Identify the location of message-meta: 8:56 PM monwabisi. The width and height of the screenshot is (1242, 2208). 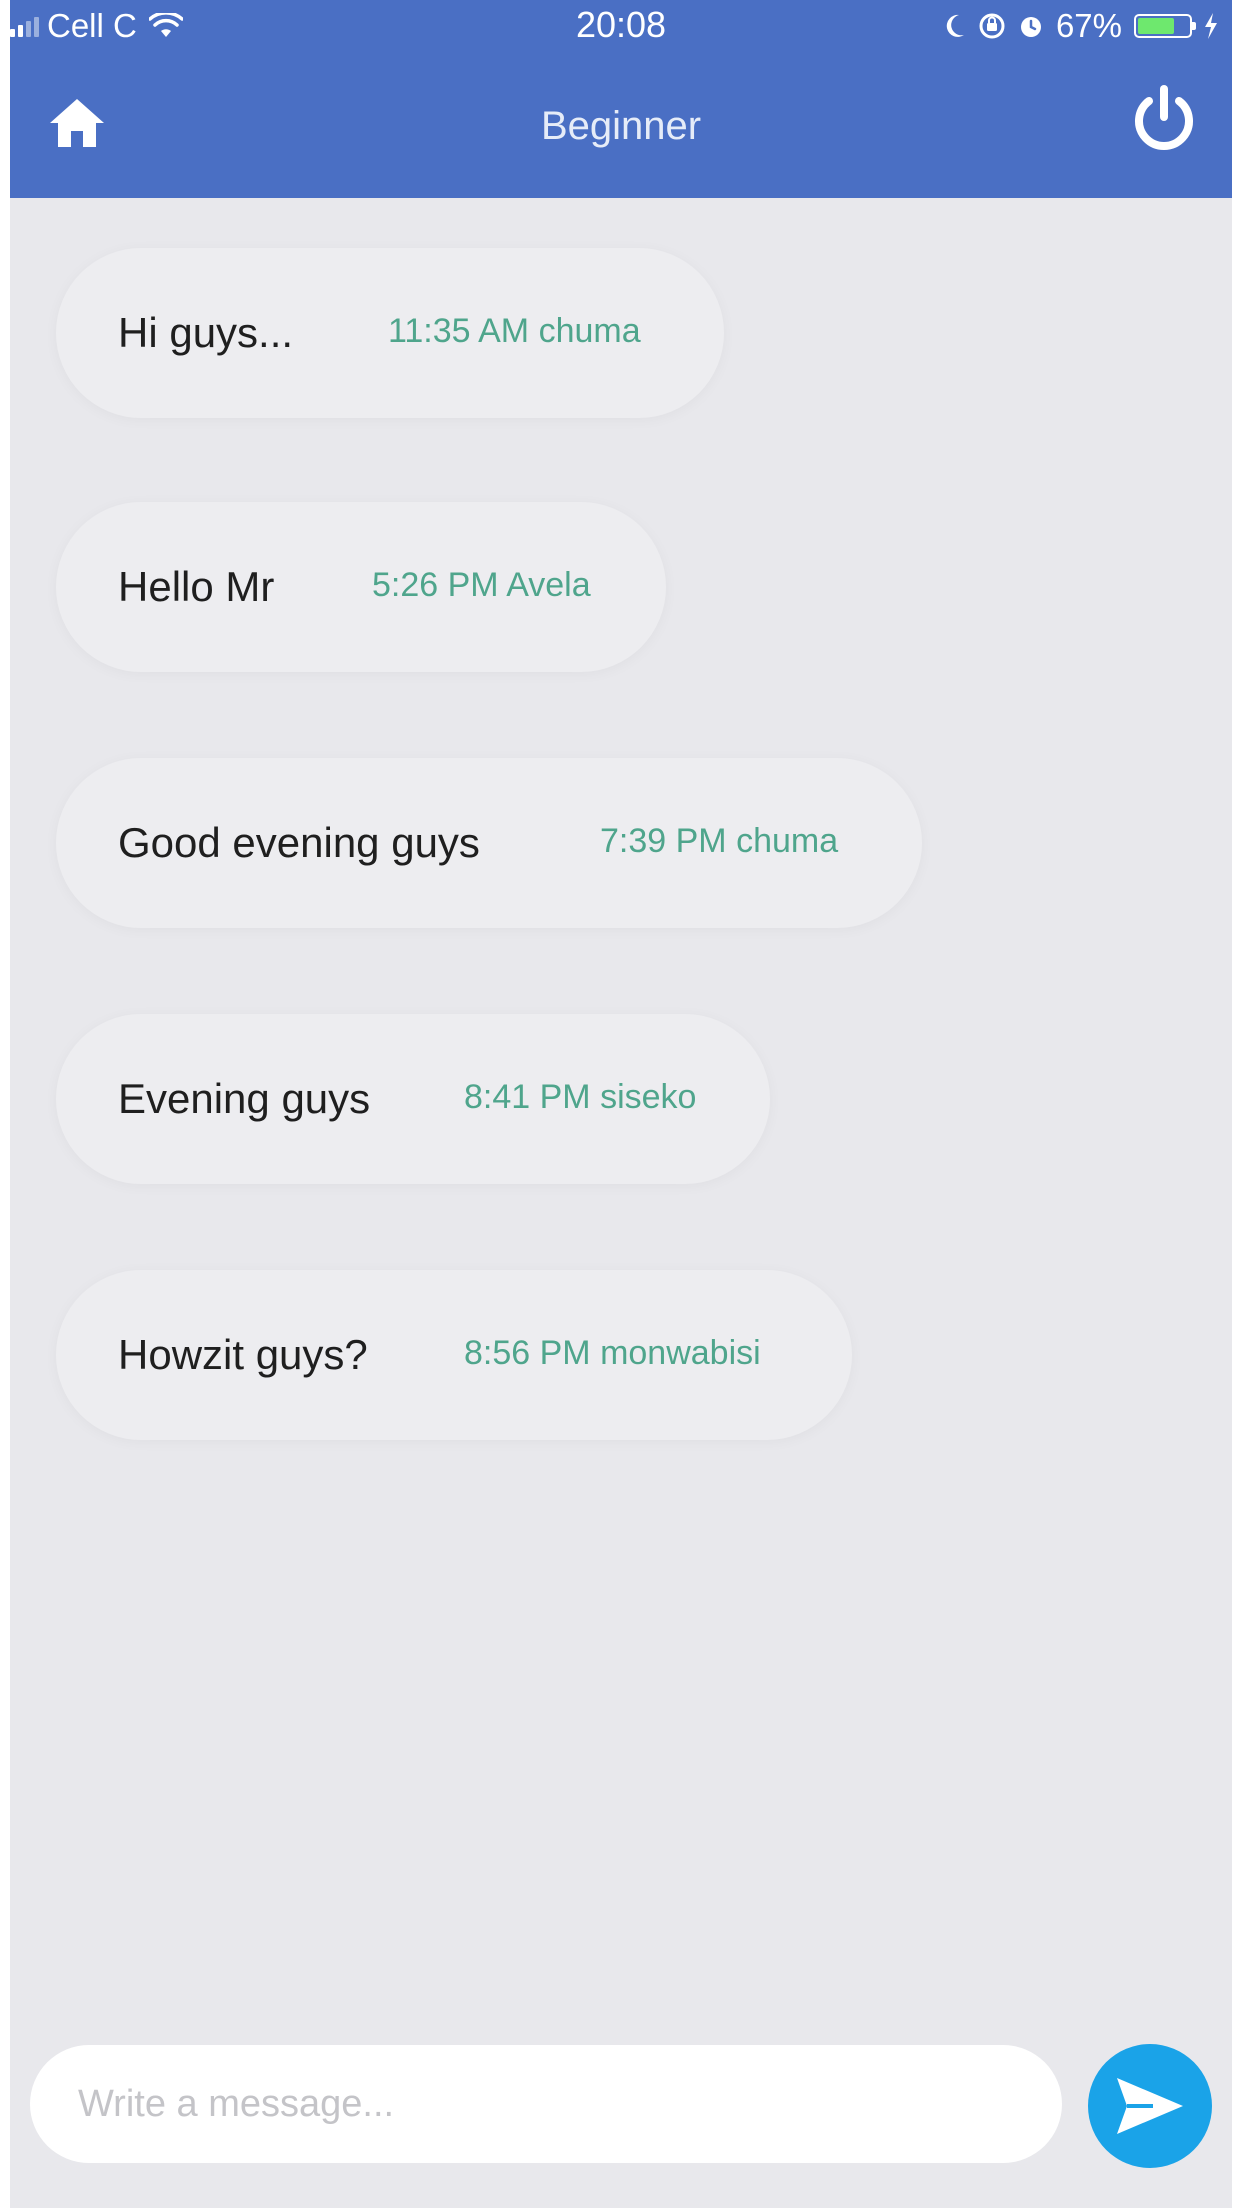
(612, 1353).